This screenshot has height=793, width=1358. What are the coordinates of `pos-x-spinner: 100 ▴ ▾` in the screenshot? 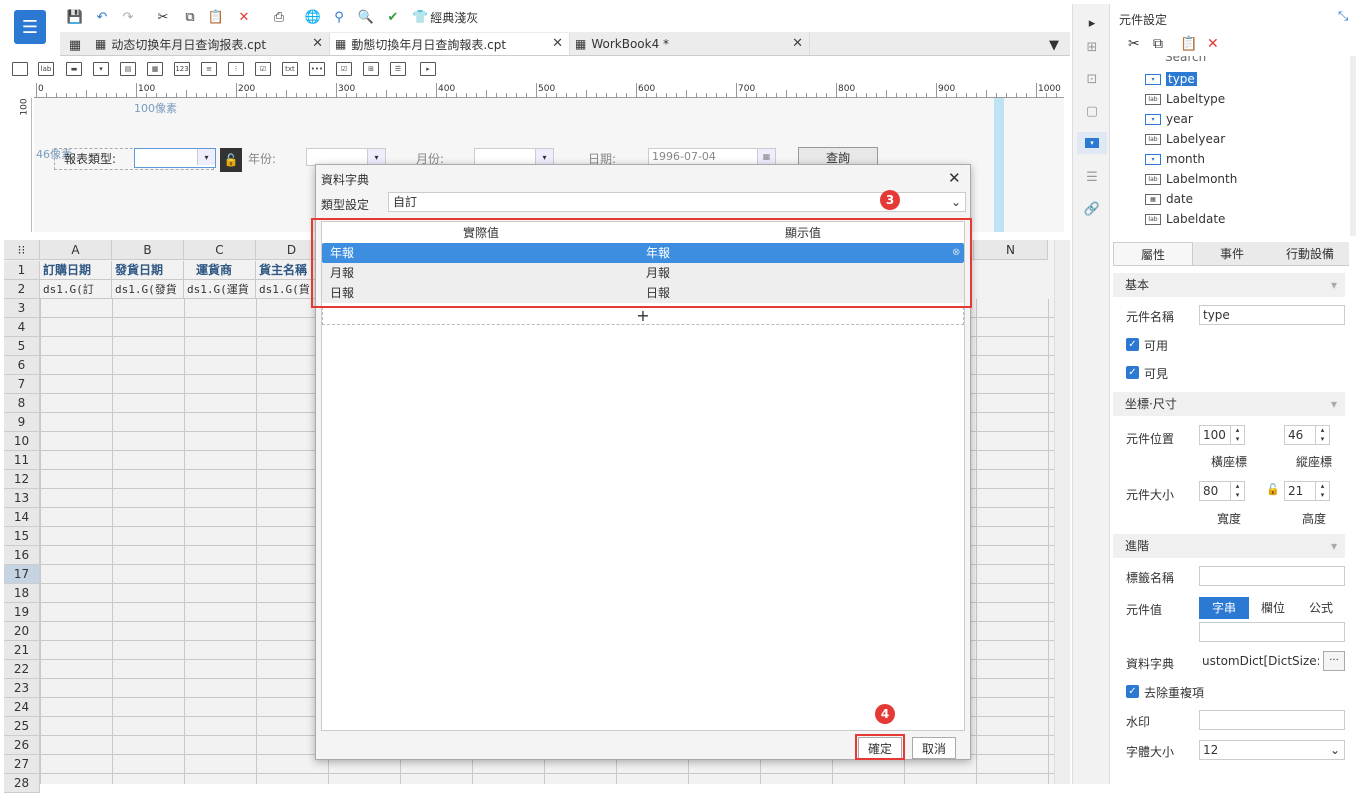 It's located at (1222, 435).